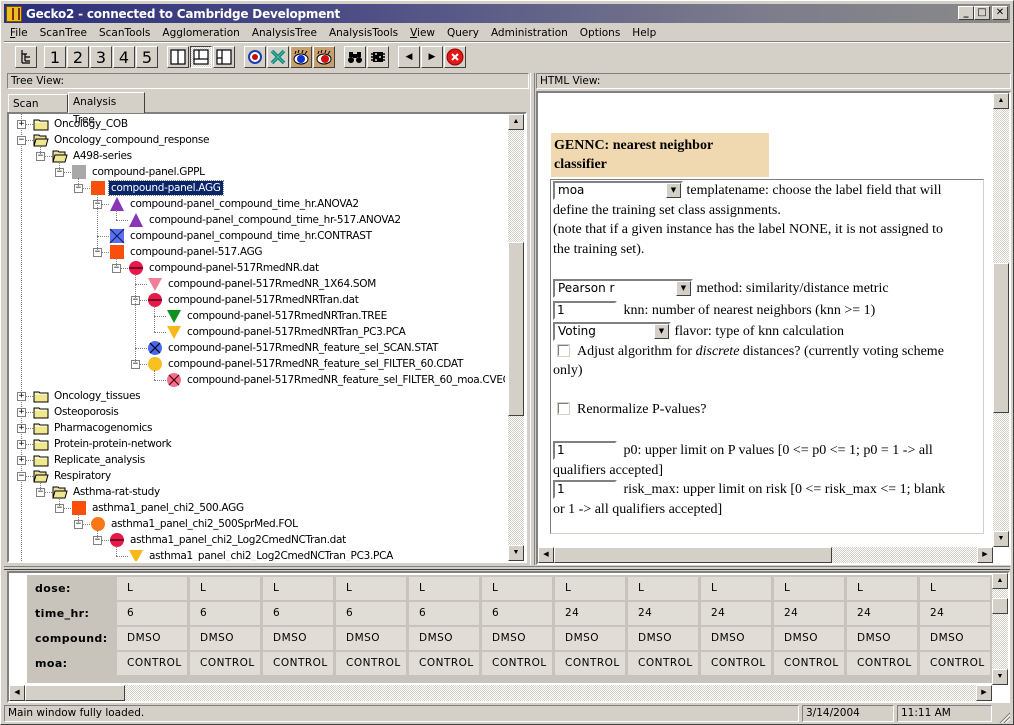 The width and height of the screenshot is (1014, 725). What do you see at coordinates (26, 57) in the screenshot?
I see `tree-view-button` at bounding box center [26, 57].